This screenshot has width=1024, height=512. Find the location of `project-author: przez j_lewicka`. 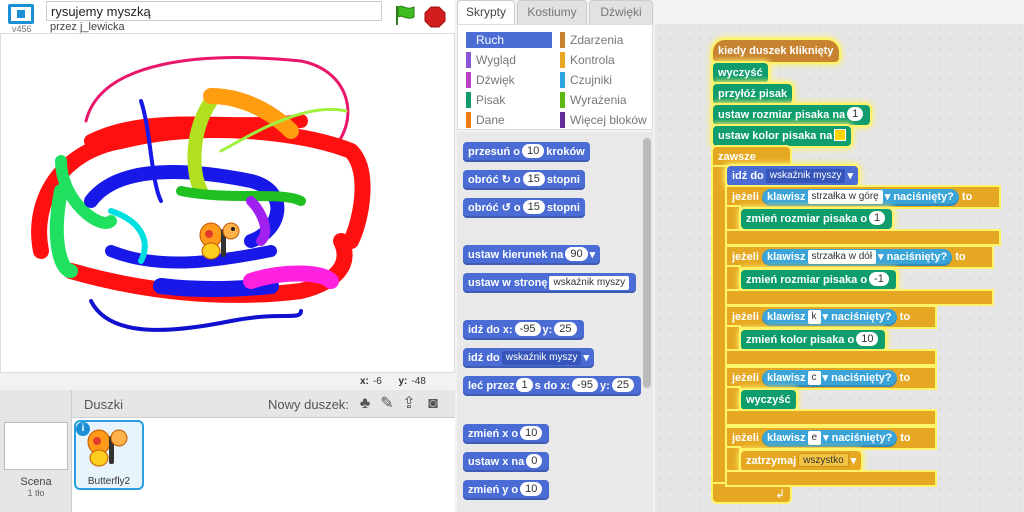

project-author: przez j_lewicka is located at coordinates (87, 27).